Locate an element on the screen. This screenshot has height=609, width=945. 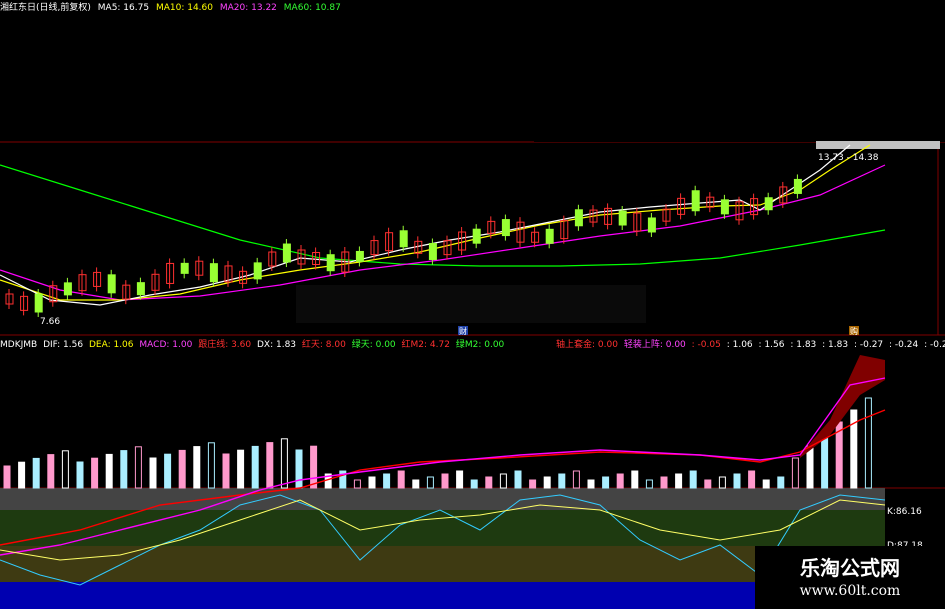
value-5: : 1.83 is located at coordinates (835, 345).